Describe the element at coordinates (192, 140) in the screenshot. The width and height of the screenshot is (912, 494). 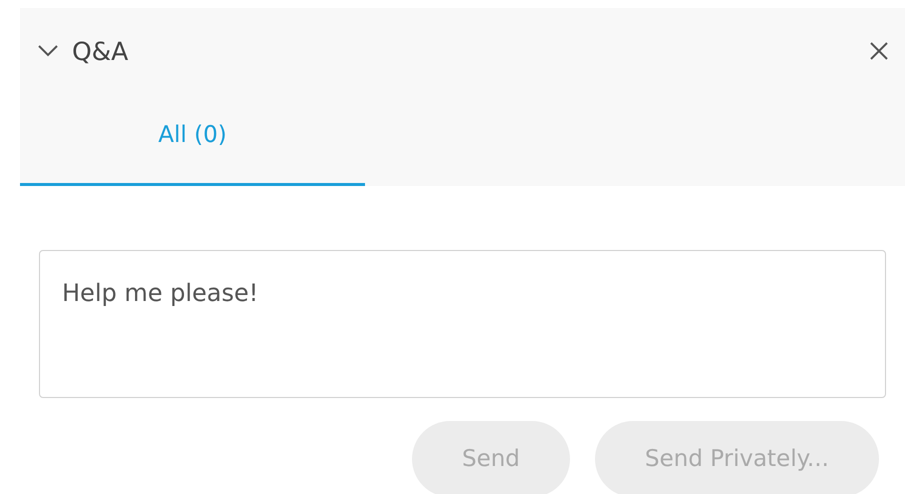
I see `tab: All (0)` at that location.